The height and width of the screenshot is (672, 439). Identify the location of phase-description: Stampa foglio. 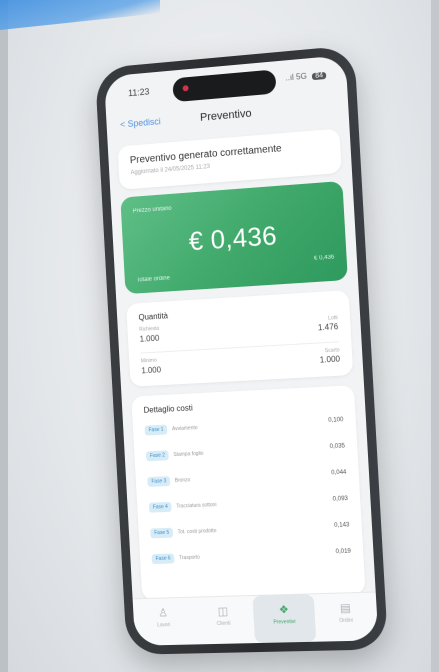
(188, 454).